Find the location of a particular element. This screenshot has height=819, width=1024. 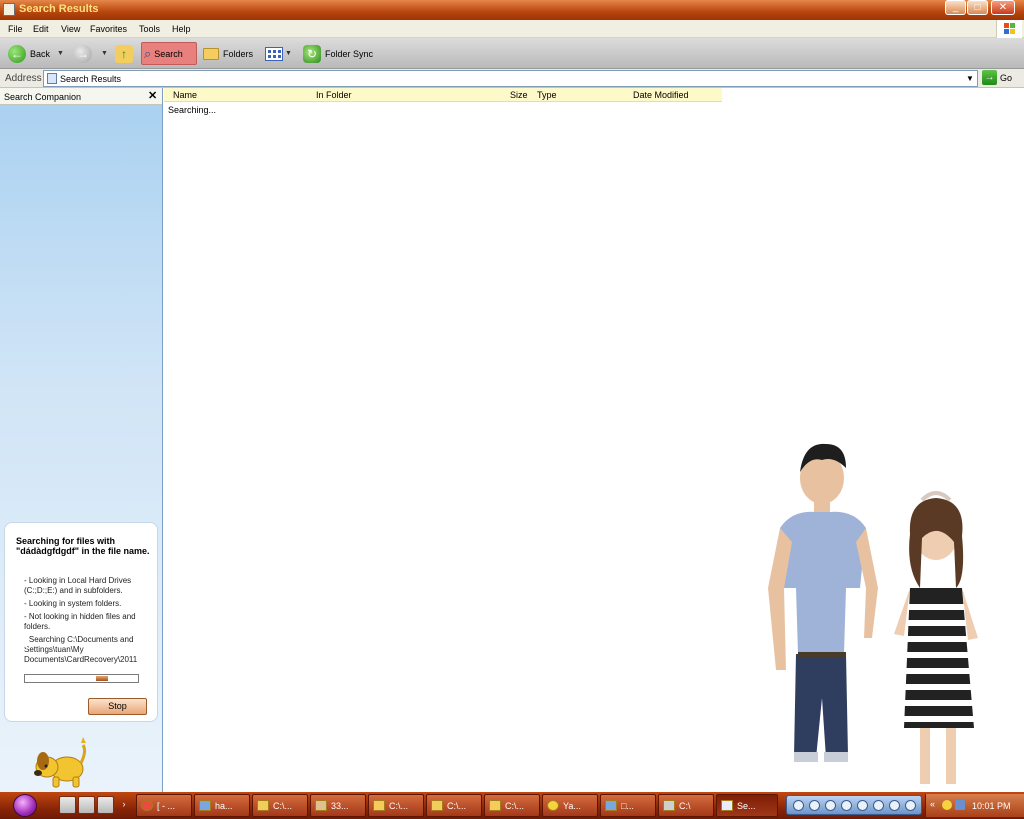

start-button is located at coordinates (25, 805).